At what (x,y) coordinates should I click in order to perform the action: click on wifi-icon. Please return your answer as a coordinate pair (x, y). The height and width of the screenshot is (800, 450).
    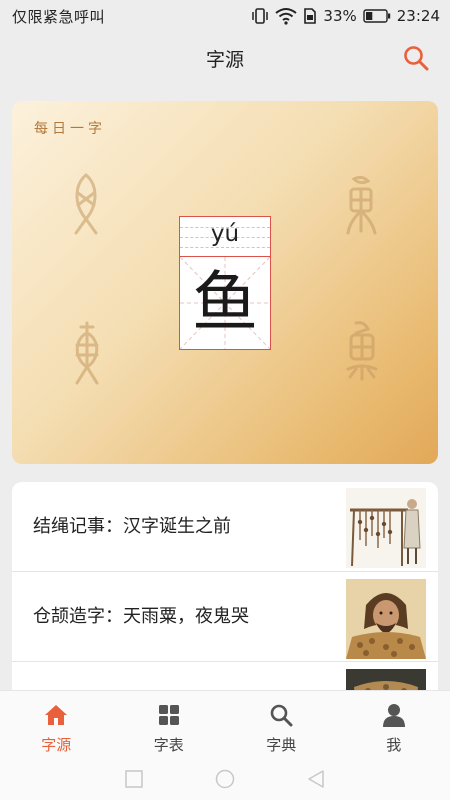
    Looking at the image, I should click on (286, 16).